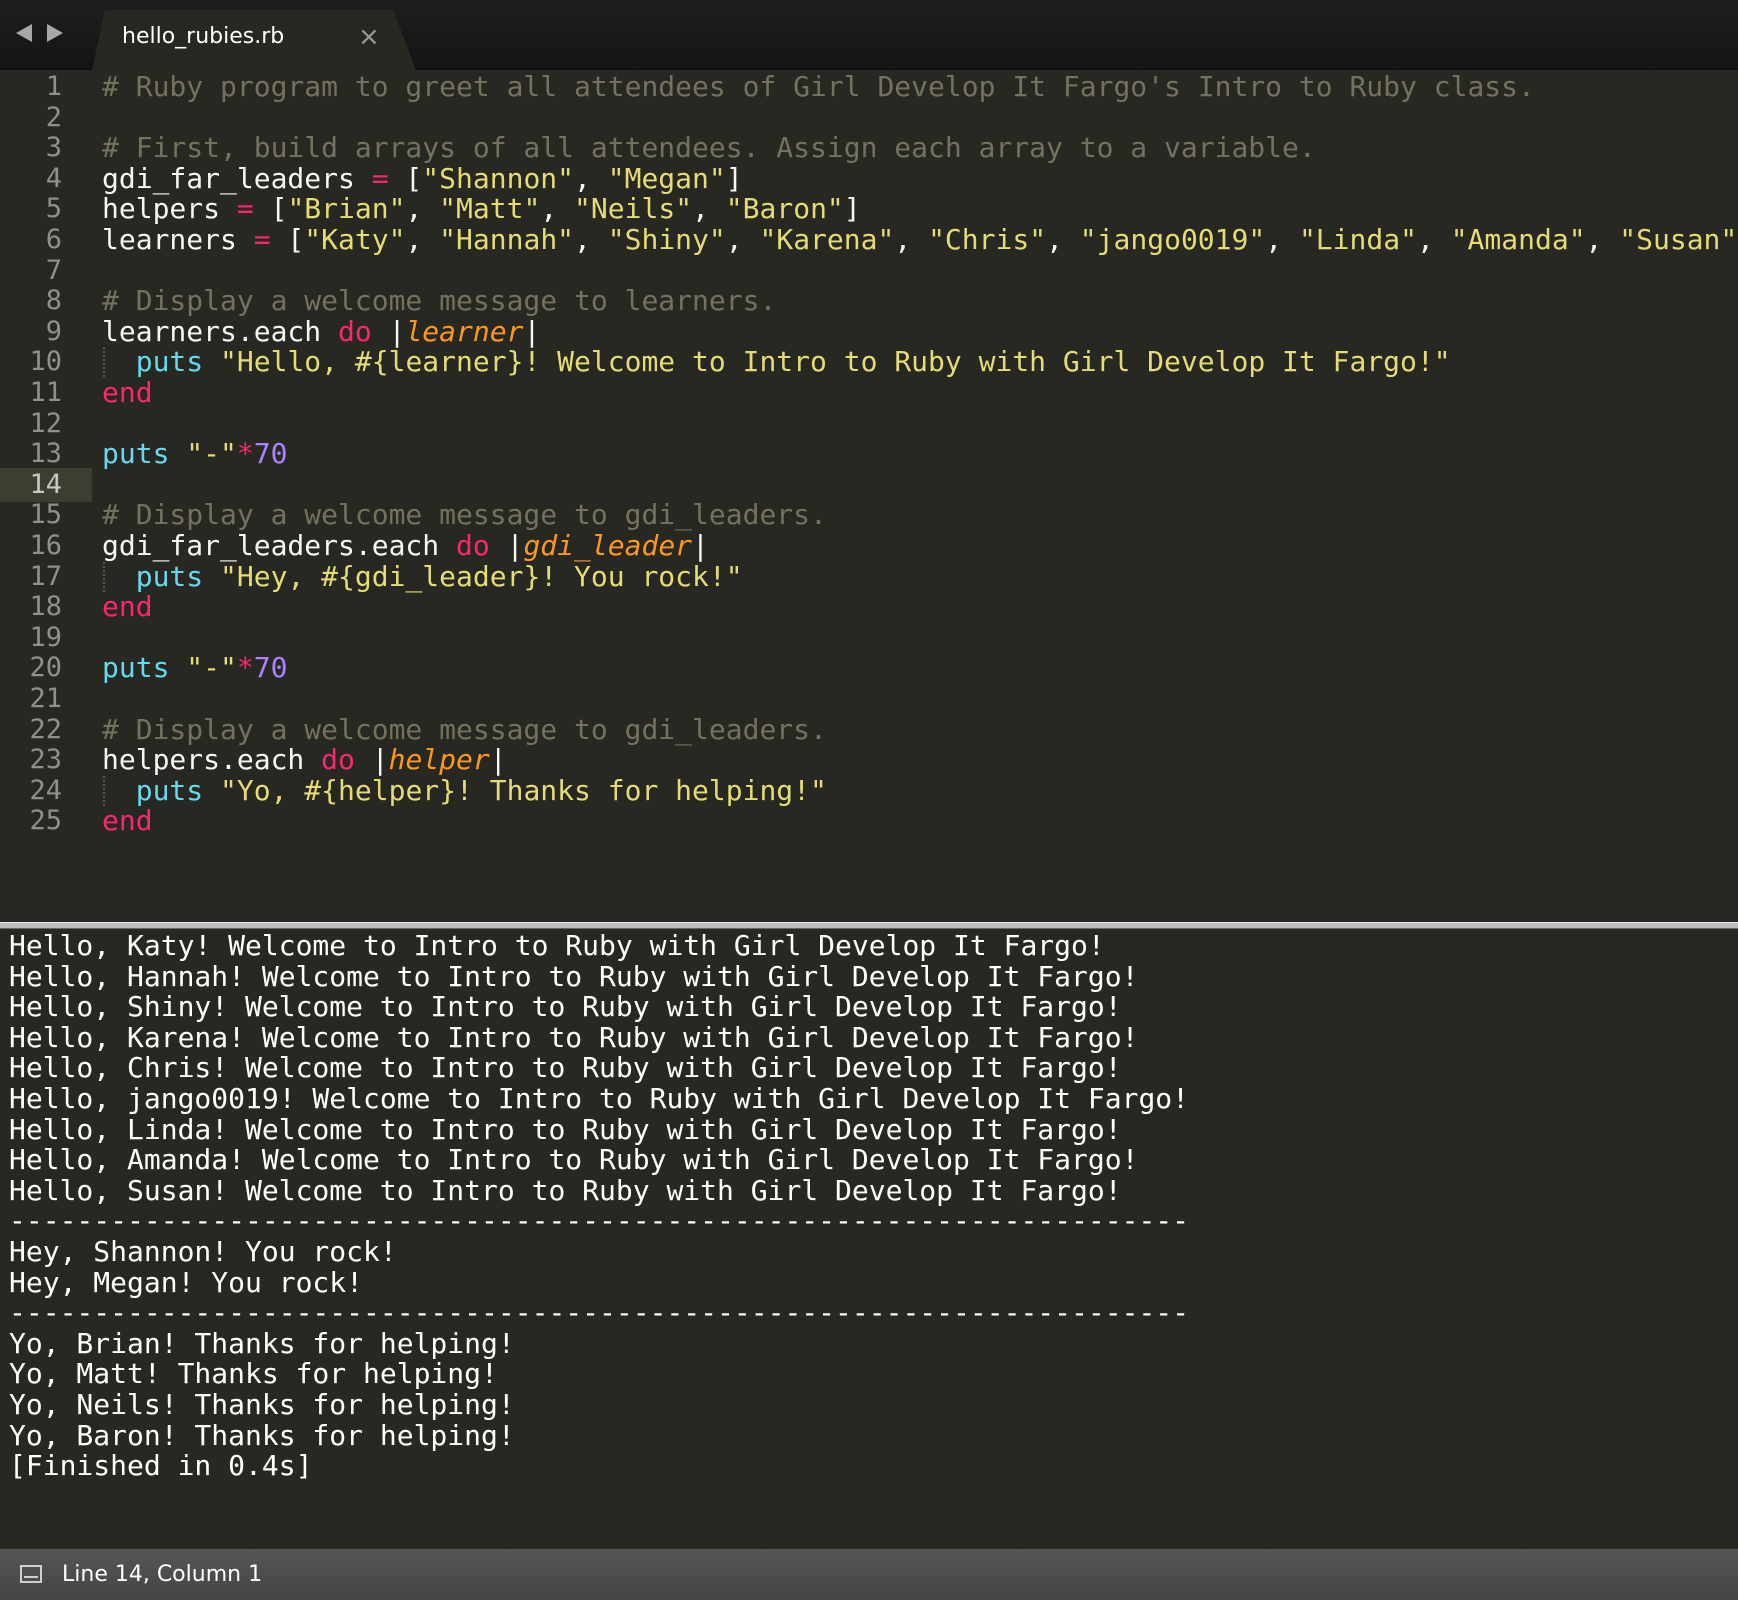 The height and width of the screenshot is (1600, 1738). Describe the element at coordinates (869, 485) in the screenshot. I see `code-line: 14` at that location.